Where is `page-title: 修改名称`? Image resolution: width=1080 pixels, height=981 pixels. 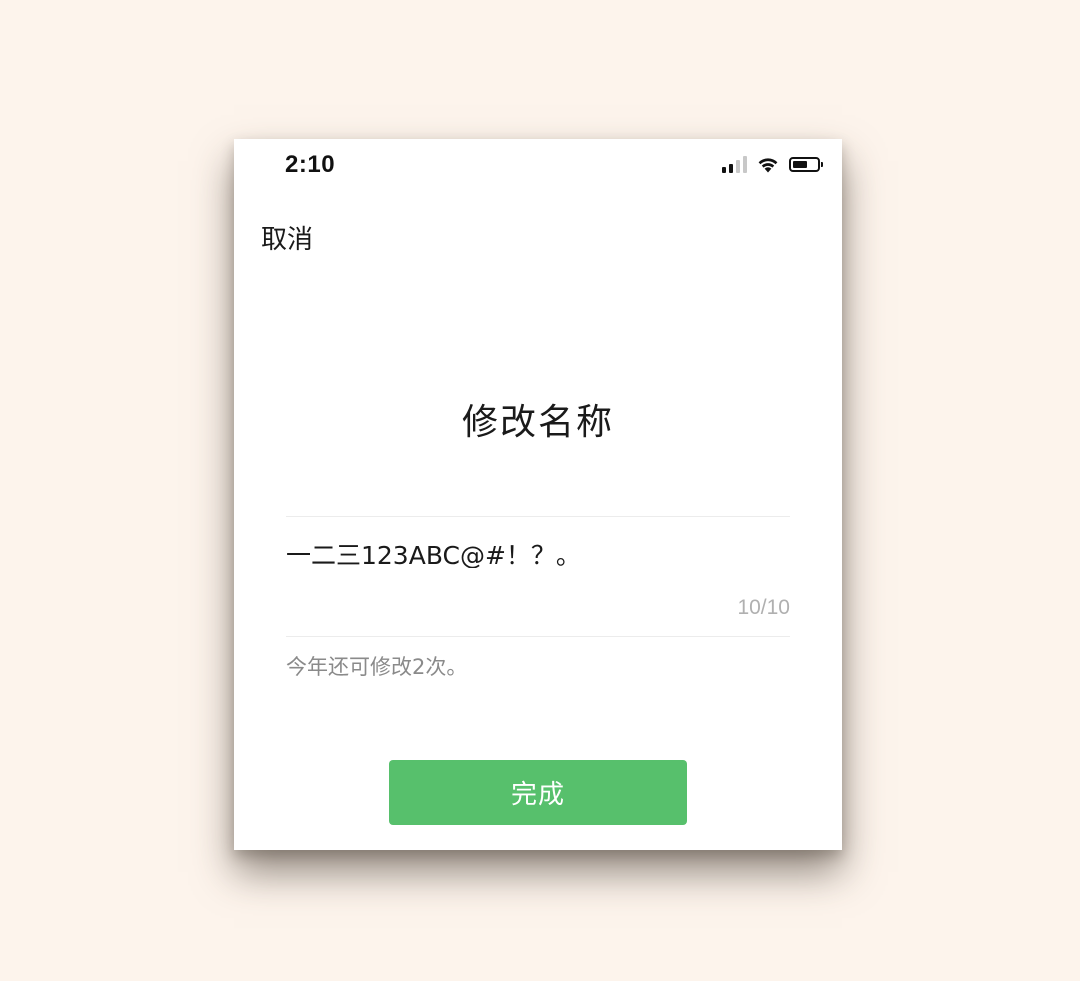 page-title: 修改名称 is located at coordinates (537, 422).